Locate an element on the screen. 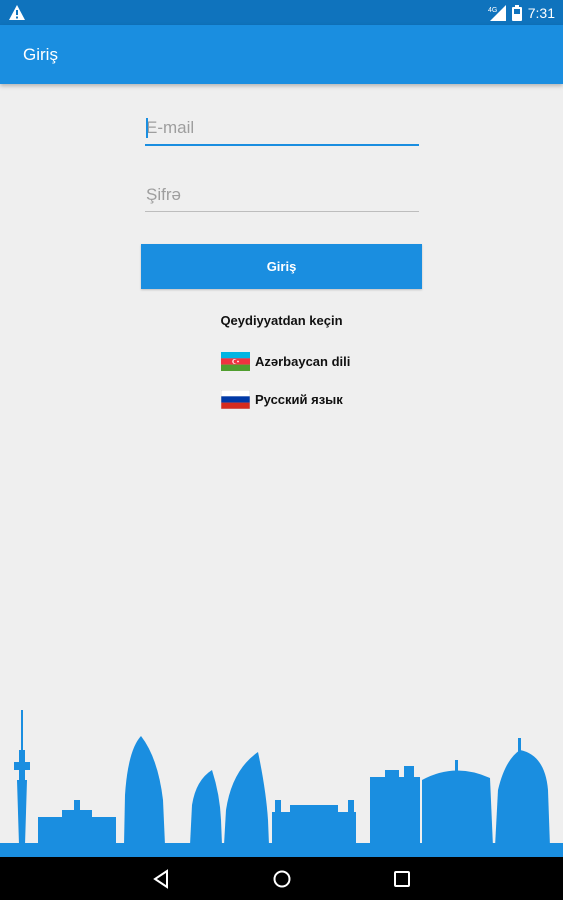 The width and height of the screenshot is (563, 900). status-icons: 4G 7:31 is located at coordinates (521, 12).